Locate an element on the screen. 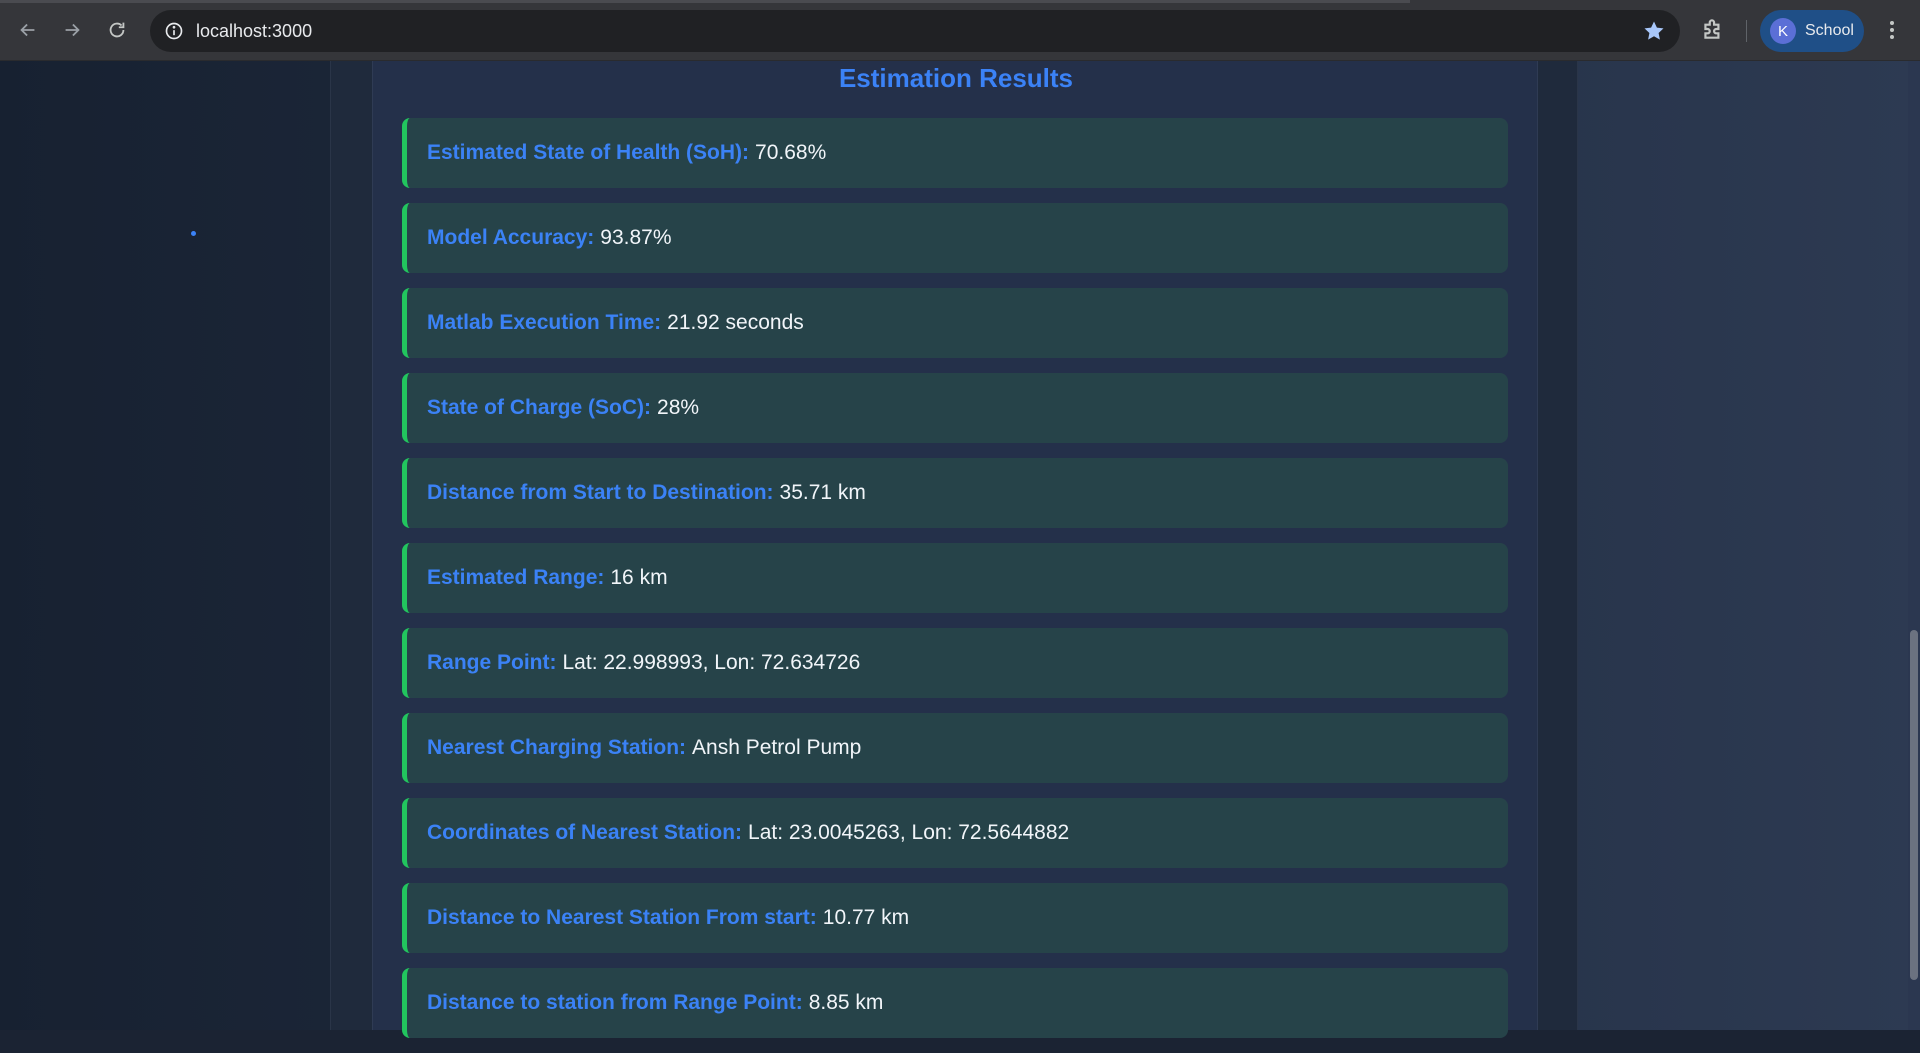 The height and width of the screenshot is (1053, 1920). reload-button is located at coordinates (117, 30).